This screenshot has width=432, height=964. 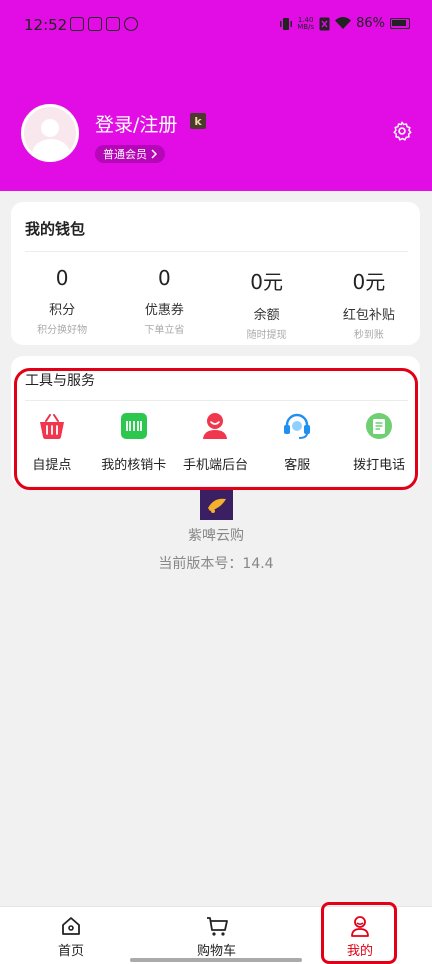 I want to click on bottom-tab-bar: 首页 购物车 我的, so click(x=216, y=935).